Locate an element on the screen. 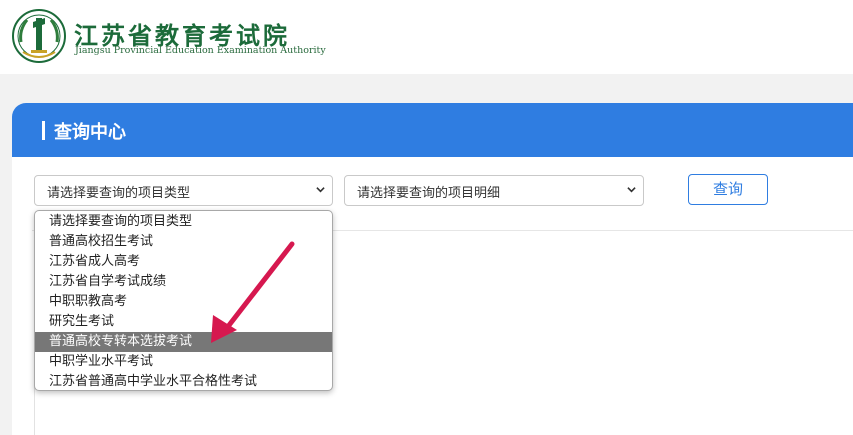 This screenshot has width=853, height=435. dropdown-option: 中职职教高考 is located at coordinates (183, 302).